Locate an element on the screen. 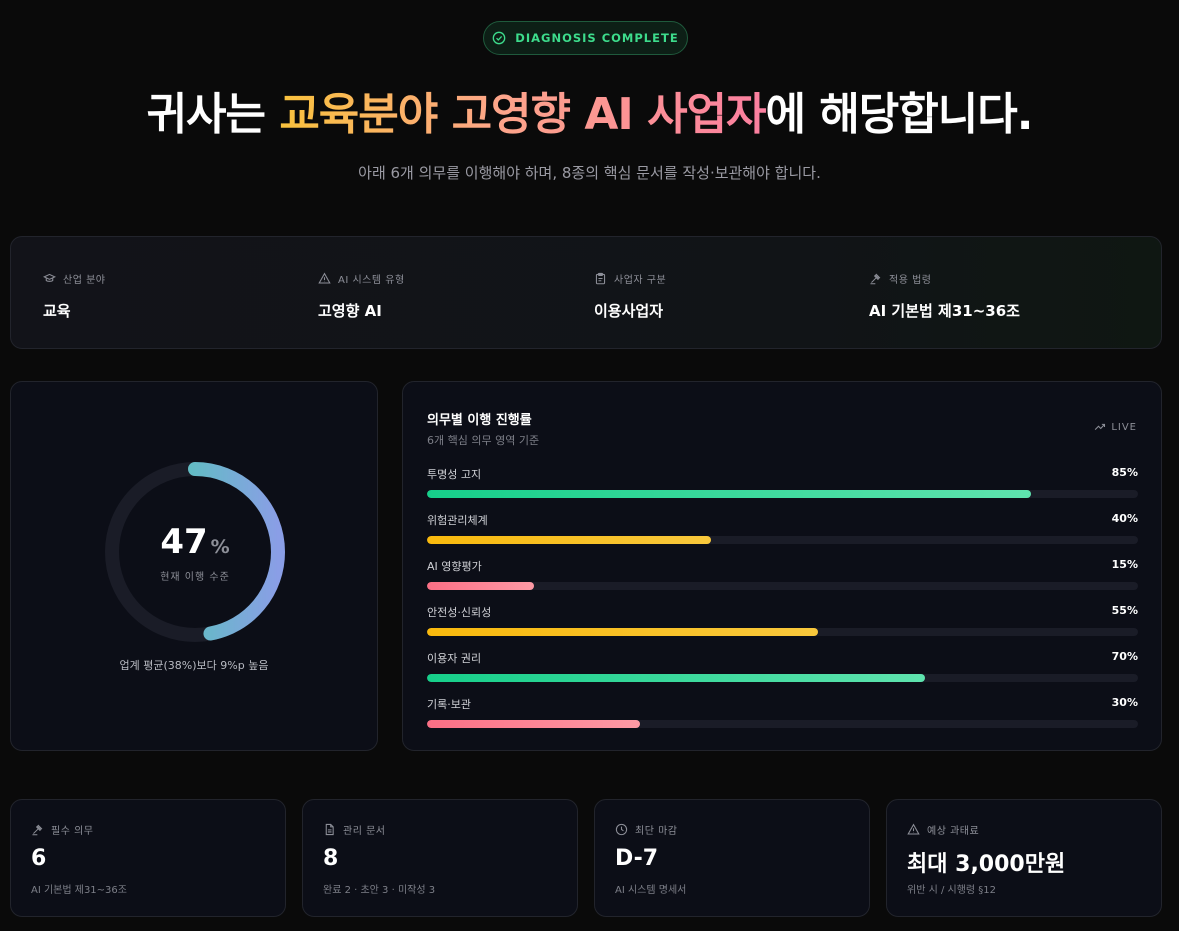 The width and height of the screenshot is (1179, 931). progress-row: 안전성·신뢰성 55% is located at coordinates (782, 627).